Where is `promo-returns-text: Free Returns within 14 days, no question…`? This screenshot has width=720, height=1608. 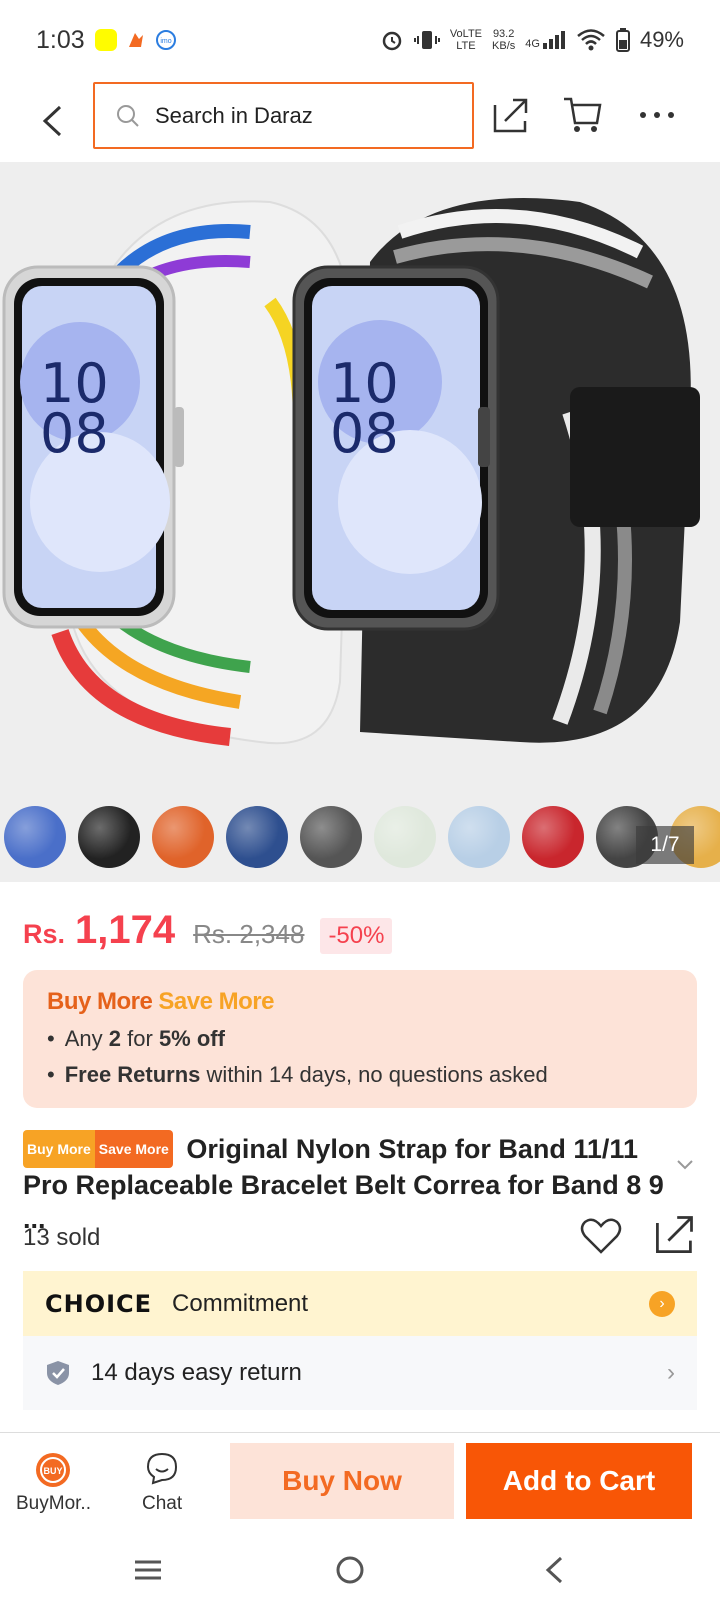
promo-returns-text: Free Returns within 14 days, no question… is located at coordinates (306, 1075).